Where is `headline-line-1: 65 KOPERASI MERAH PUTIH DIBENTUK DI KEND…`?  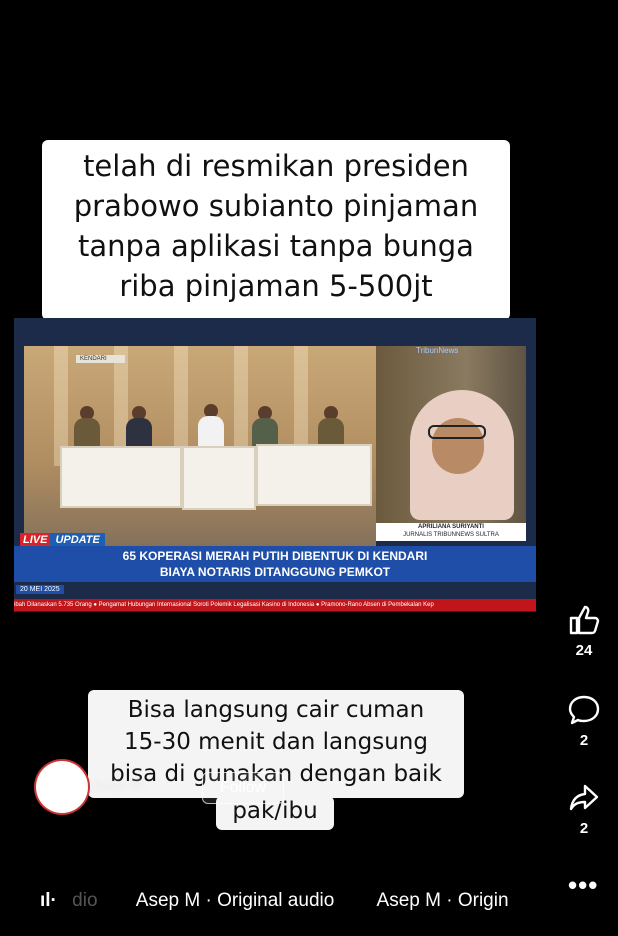
headline-line-1: 65 KOPERASI MERAH PUTIH DIBENTUK DI KEND… is located at coordinates (275, 556).